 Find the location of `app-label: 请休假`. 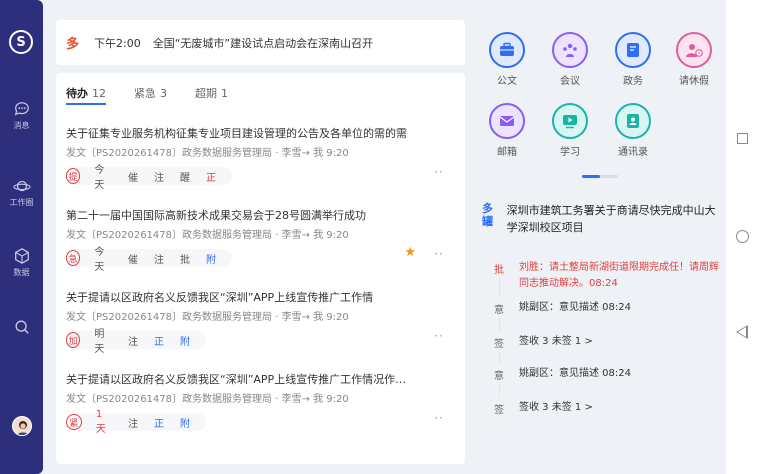

app-label: 请休假 is located at coordinates (694, 81).